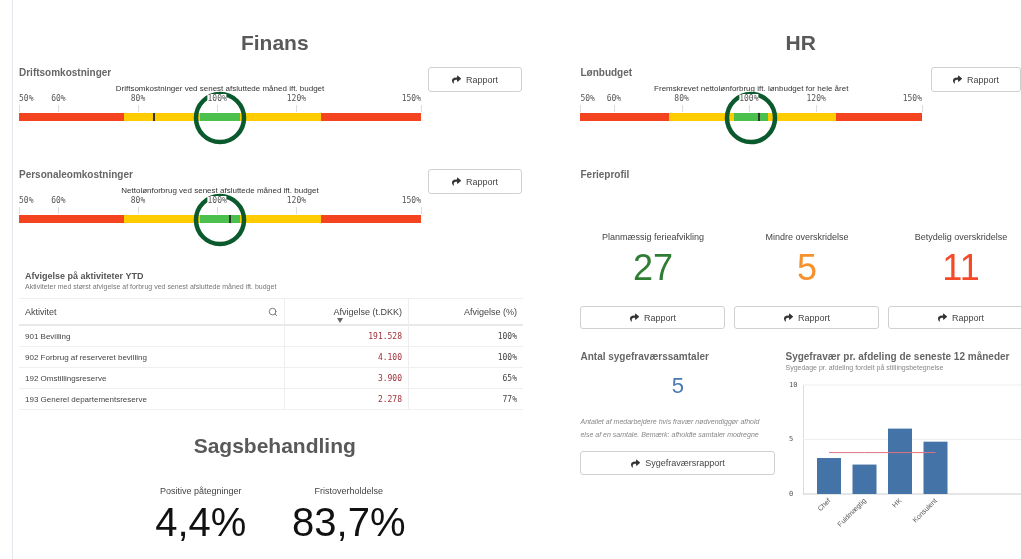 The width and height of the screenshot is (1021, 559). Describe the element at coordinates (605, 174) in the screenshot. I see `section-heading: Ferieprofil` at that location.